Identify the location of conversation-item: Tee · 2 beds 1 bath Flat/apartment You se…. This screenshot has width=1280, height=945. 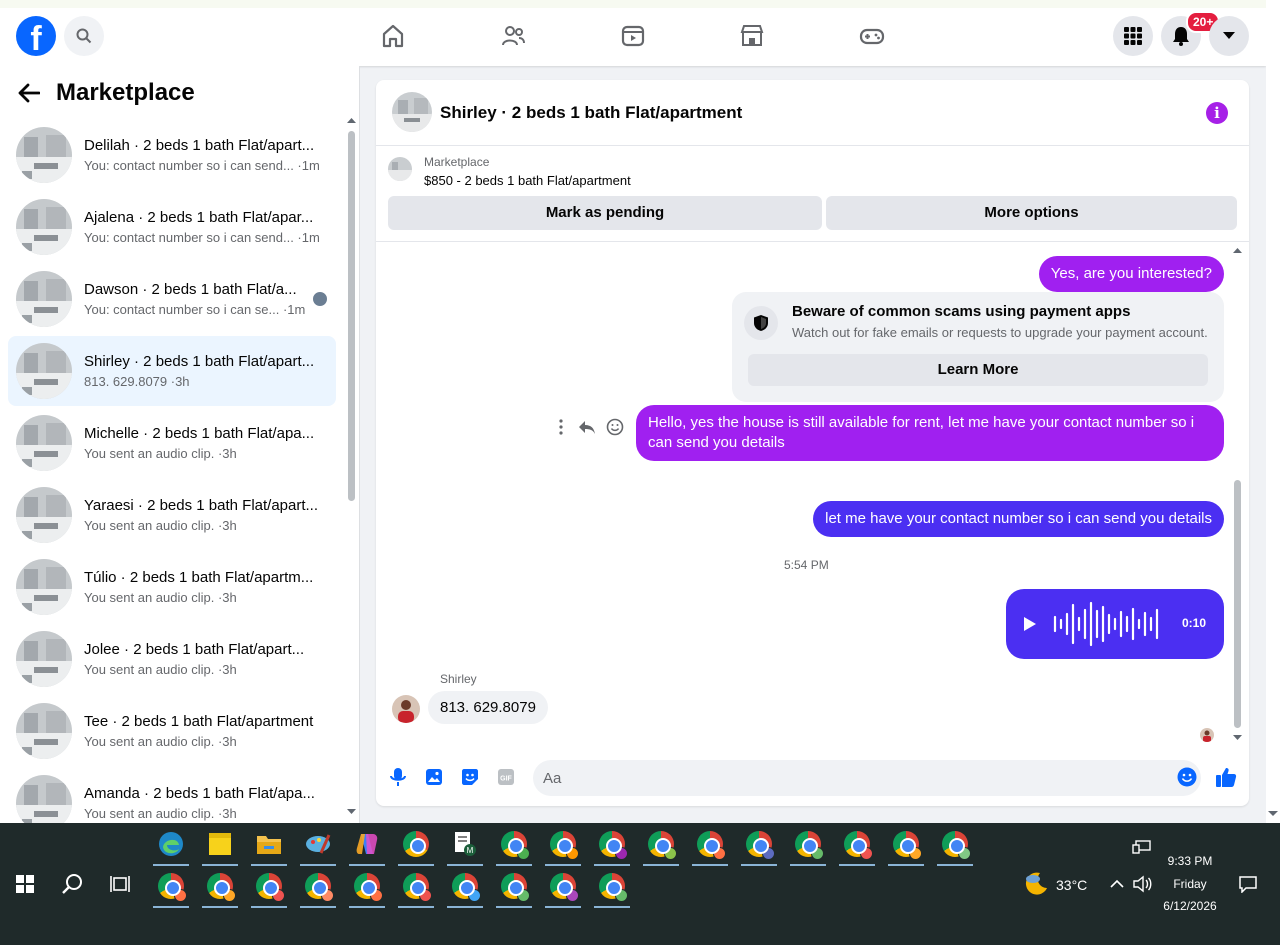
(172, 731).